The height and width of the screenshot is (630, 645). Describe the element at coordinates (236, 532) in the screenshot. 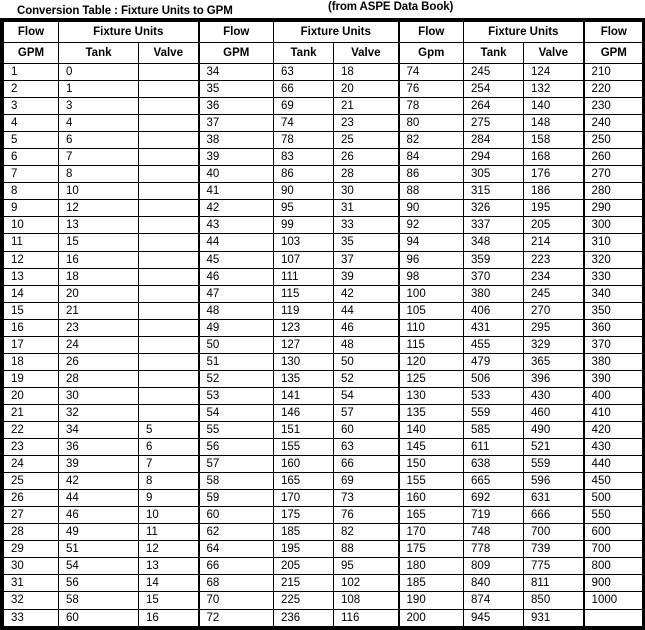

I see `cell-gpm-group-2: 62` at that location.